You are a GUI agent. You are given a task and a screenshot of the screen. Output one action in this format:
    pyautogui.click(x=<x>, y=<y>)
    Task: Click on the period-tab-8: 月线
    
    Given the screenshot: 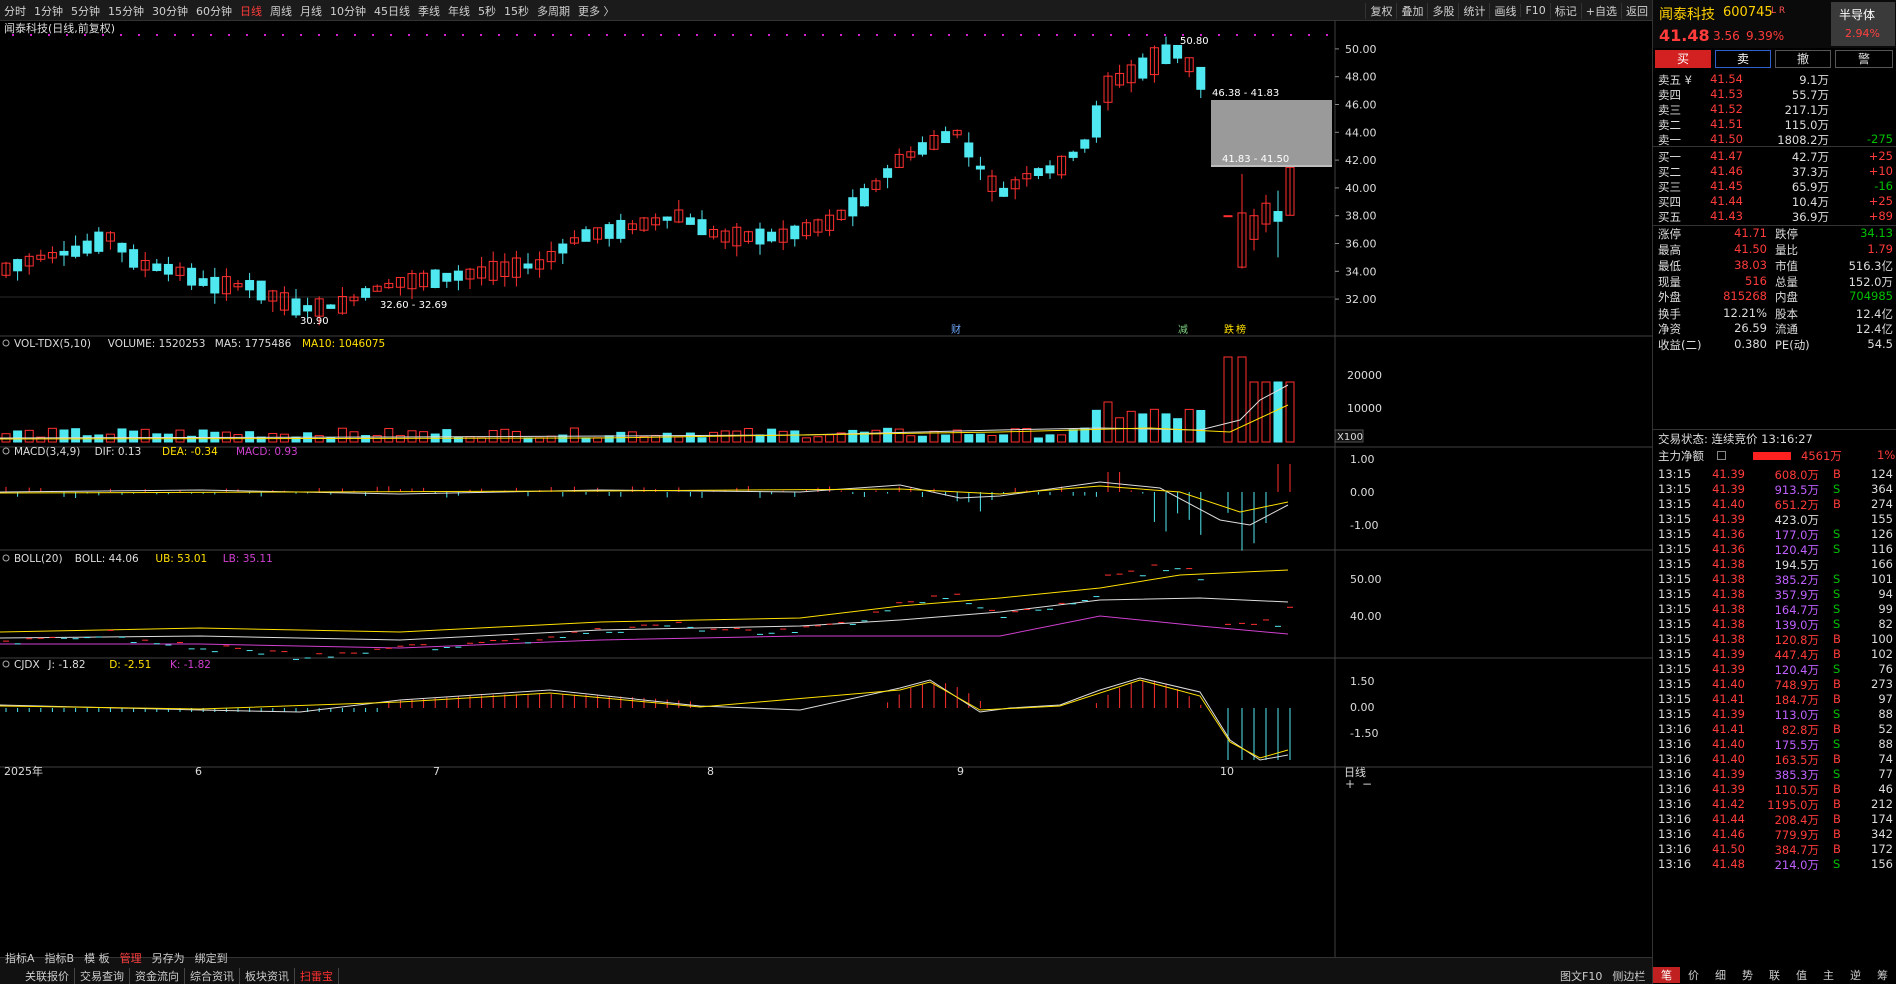 What is the action you would take?
    pyautogui.click(x=311, y=11)
    